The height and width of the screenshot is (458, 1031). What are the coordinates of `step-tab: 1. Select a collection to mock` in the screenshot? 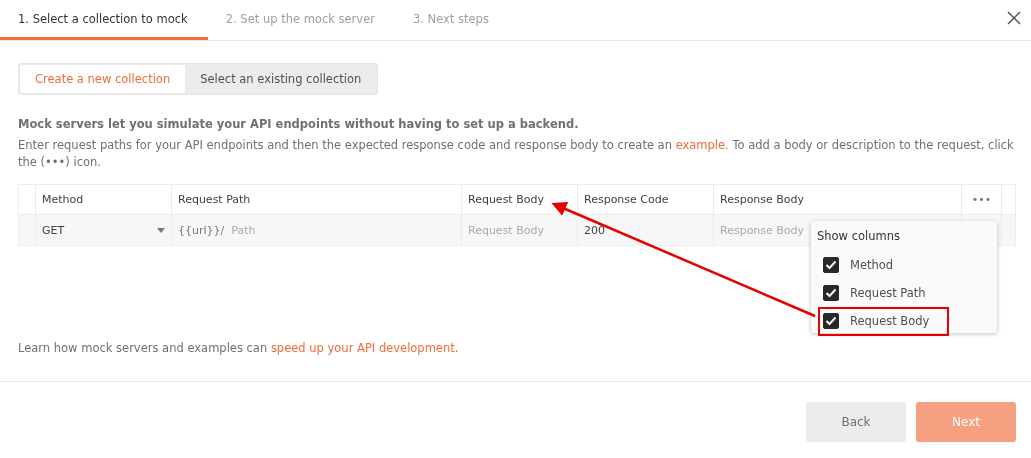 It's located at (104, 20).